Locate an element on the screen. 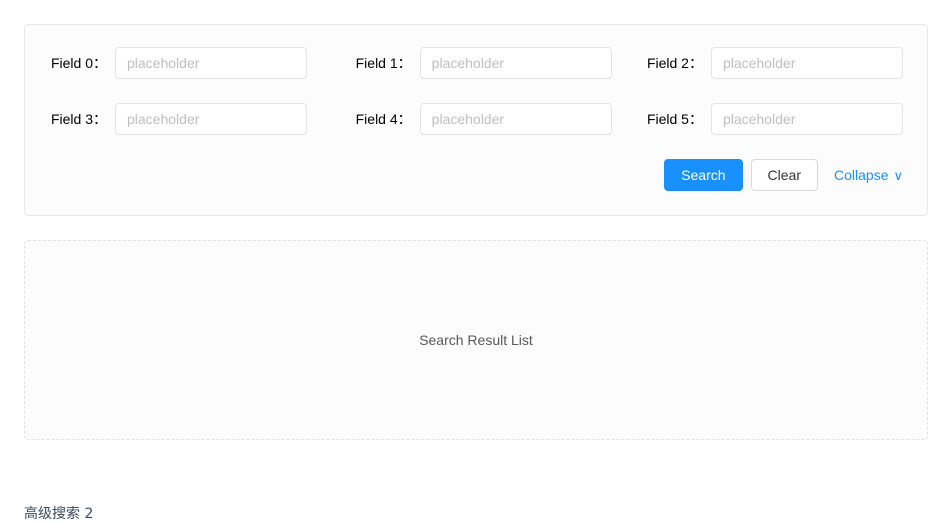  field-label-1: Field 1： is located at coordinates (383, 63).